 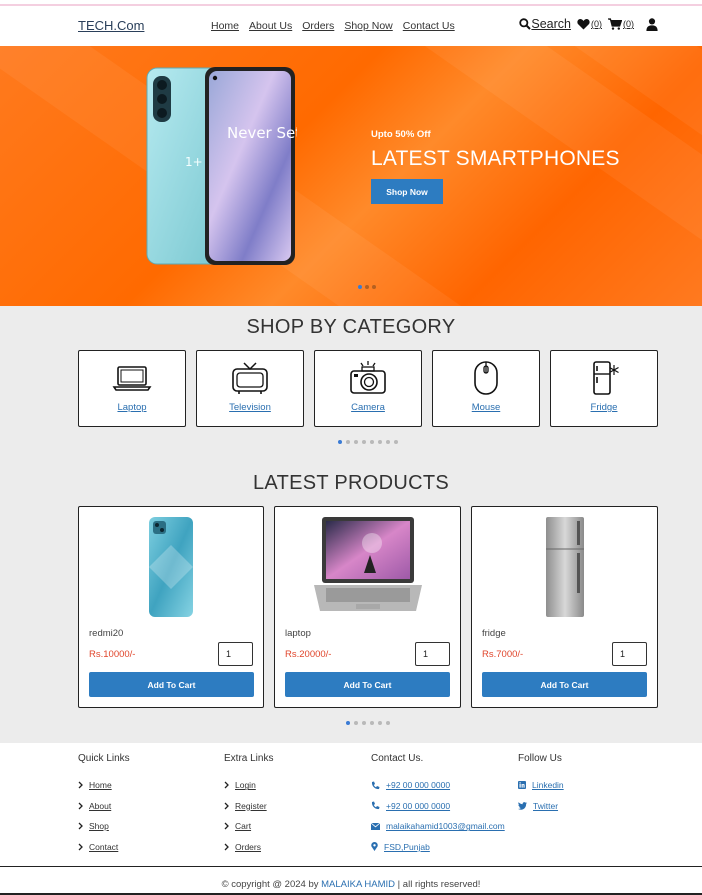 I want to click on footer-link-label: Orders, so click(x=248, y=846).